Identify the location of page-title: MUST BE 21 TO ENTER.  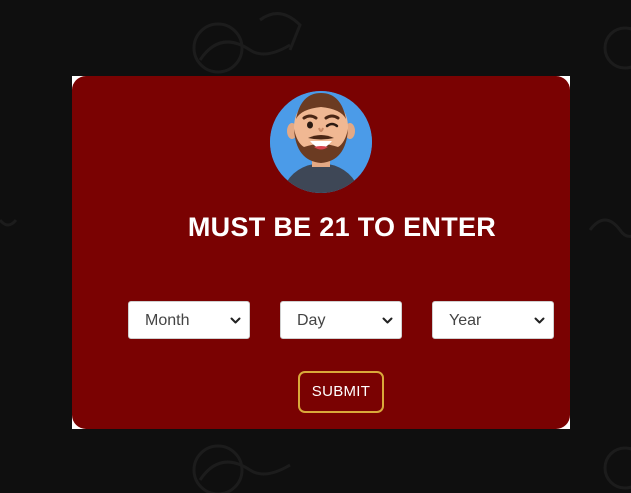
(342, 227).